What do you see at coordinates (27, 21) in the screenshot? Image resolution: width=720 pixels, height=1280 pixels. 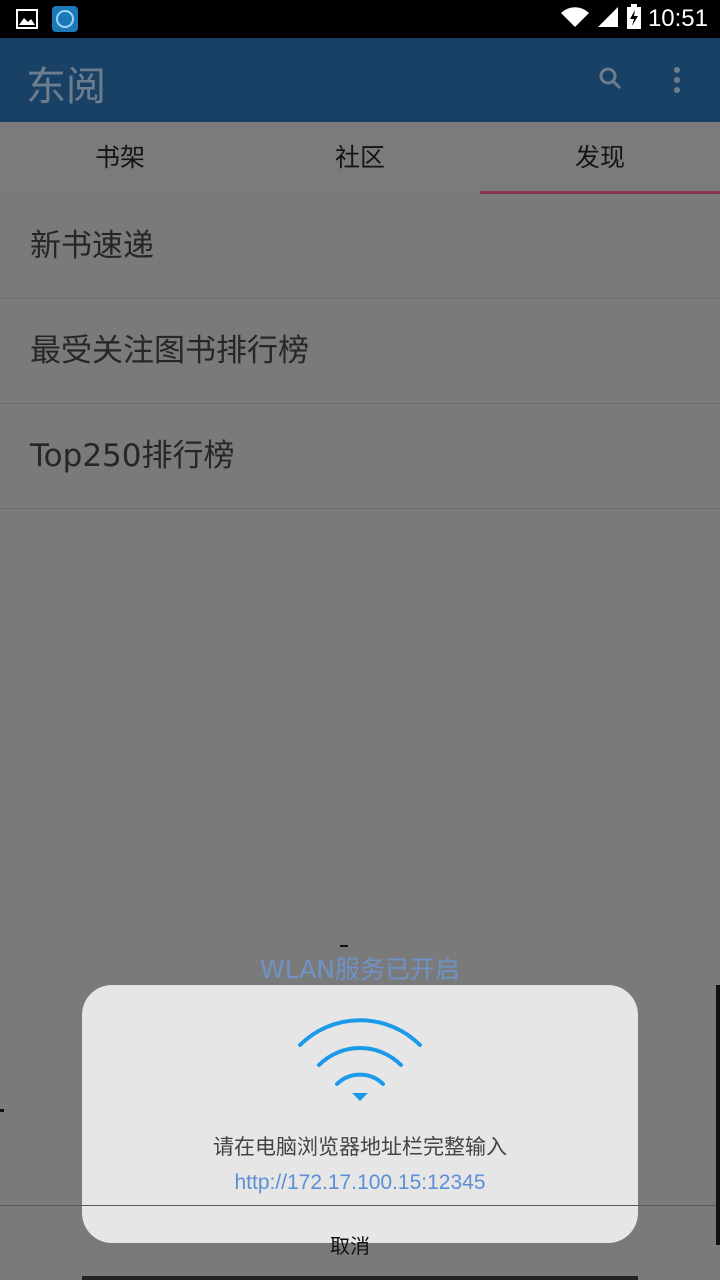 I see `image-icon` at bounding box center [27, 21].